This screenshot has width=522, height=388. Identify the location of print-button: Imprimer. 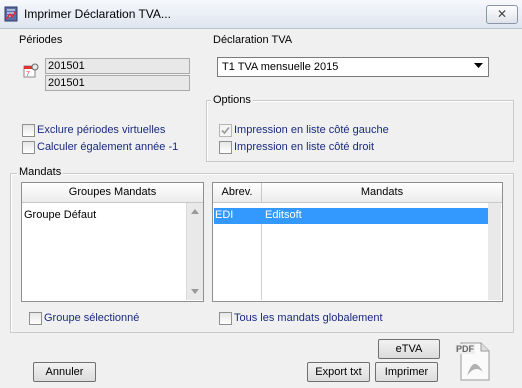
(406, 372).